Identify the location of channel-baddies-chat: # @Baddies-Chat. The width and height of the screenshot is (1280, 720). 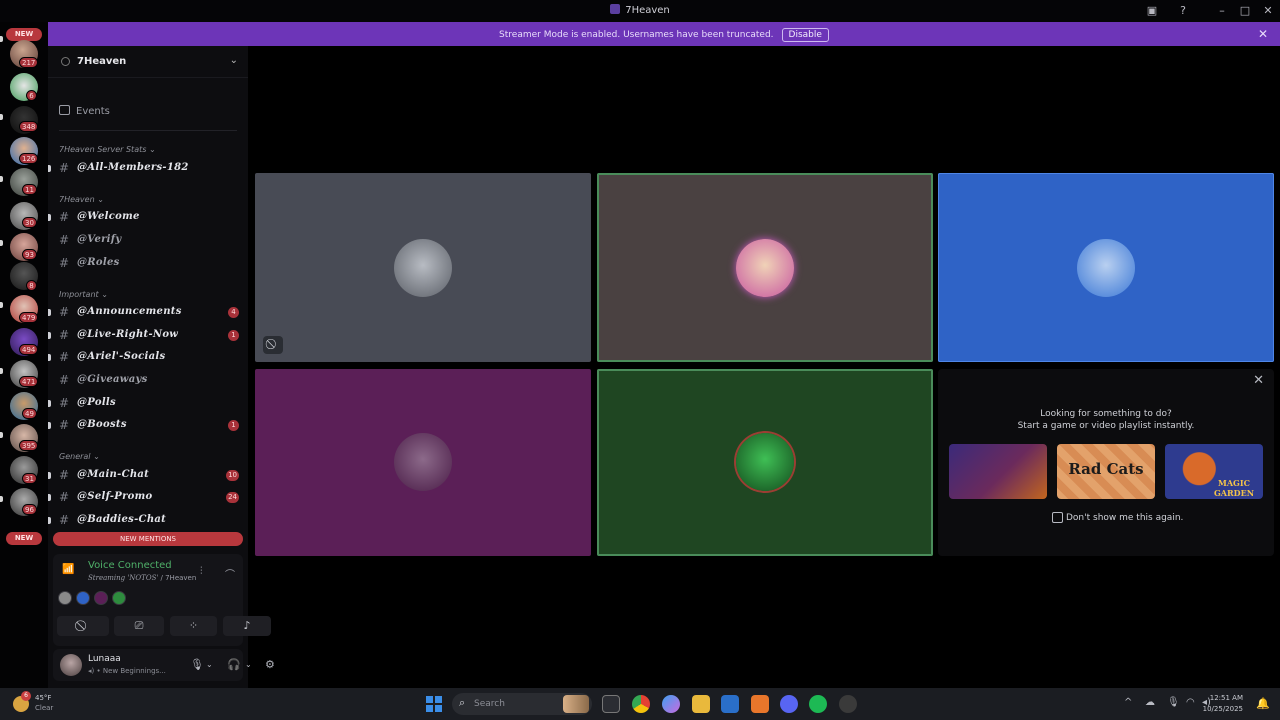
(144, 521).